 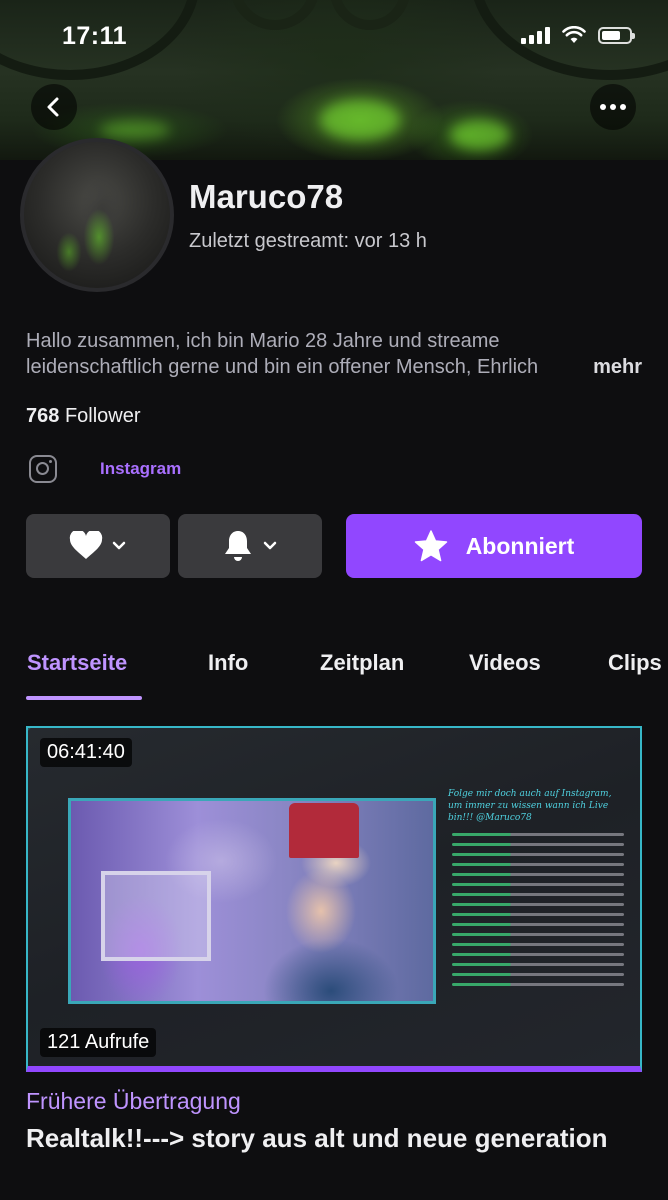 I want to click on status-bar: 17:11, so click(x=334, y=36).